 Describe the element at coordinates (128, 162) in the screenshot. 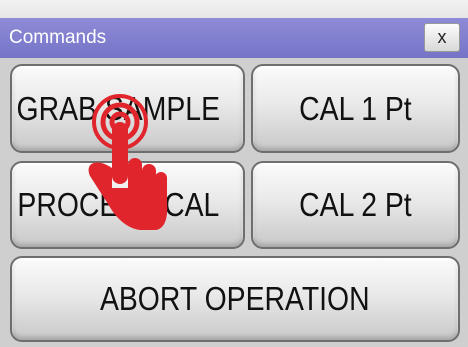

I see `tap-hand-icon` at that location.